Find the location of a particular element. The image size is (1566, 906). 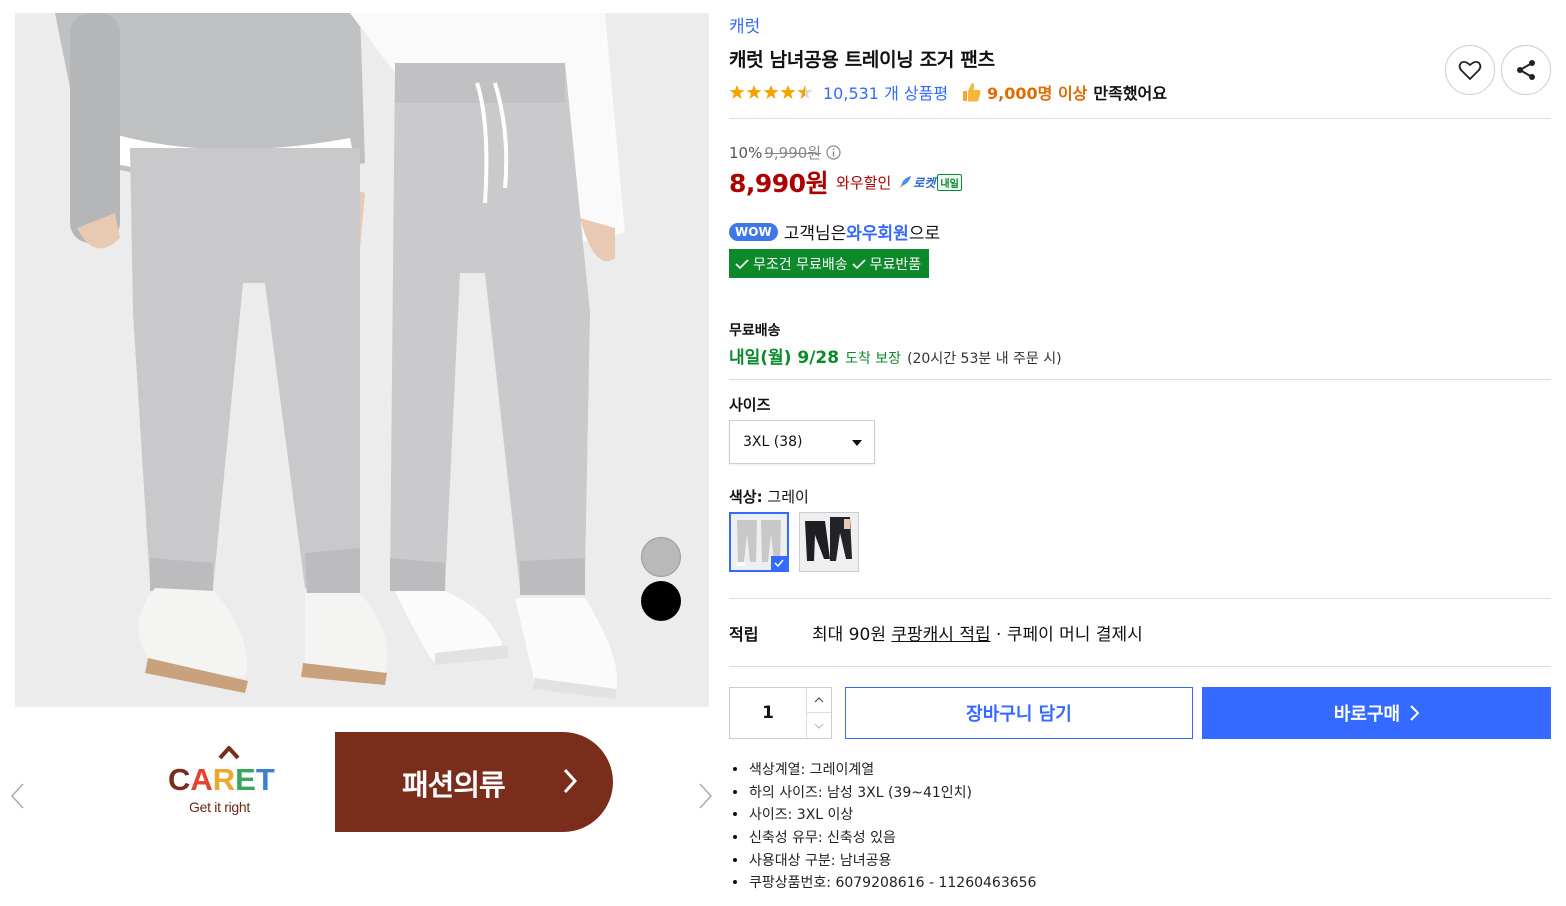

rocket-delivery-badge: 로켓 내일 is located at coordinates (929, 182).